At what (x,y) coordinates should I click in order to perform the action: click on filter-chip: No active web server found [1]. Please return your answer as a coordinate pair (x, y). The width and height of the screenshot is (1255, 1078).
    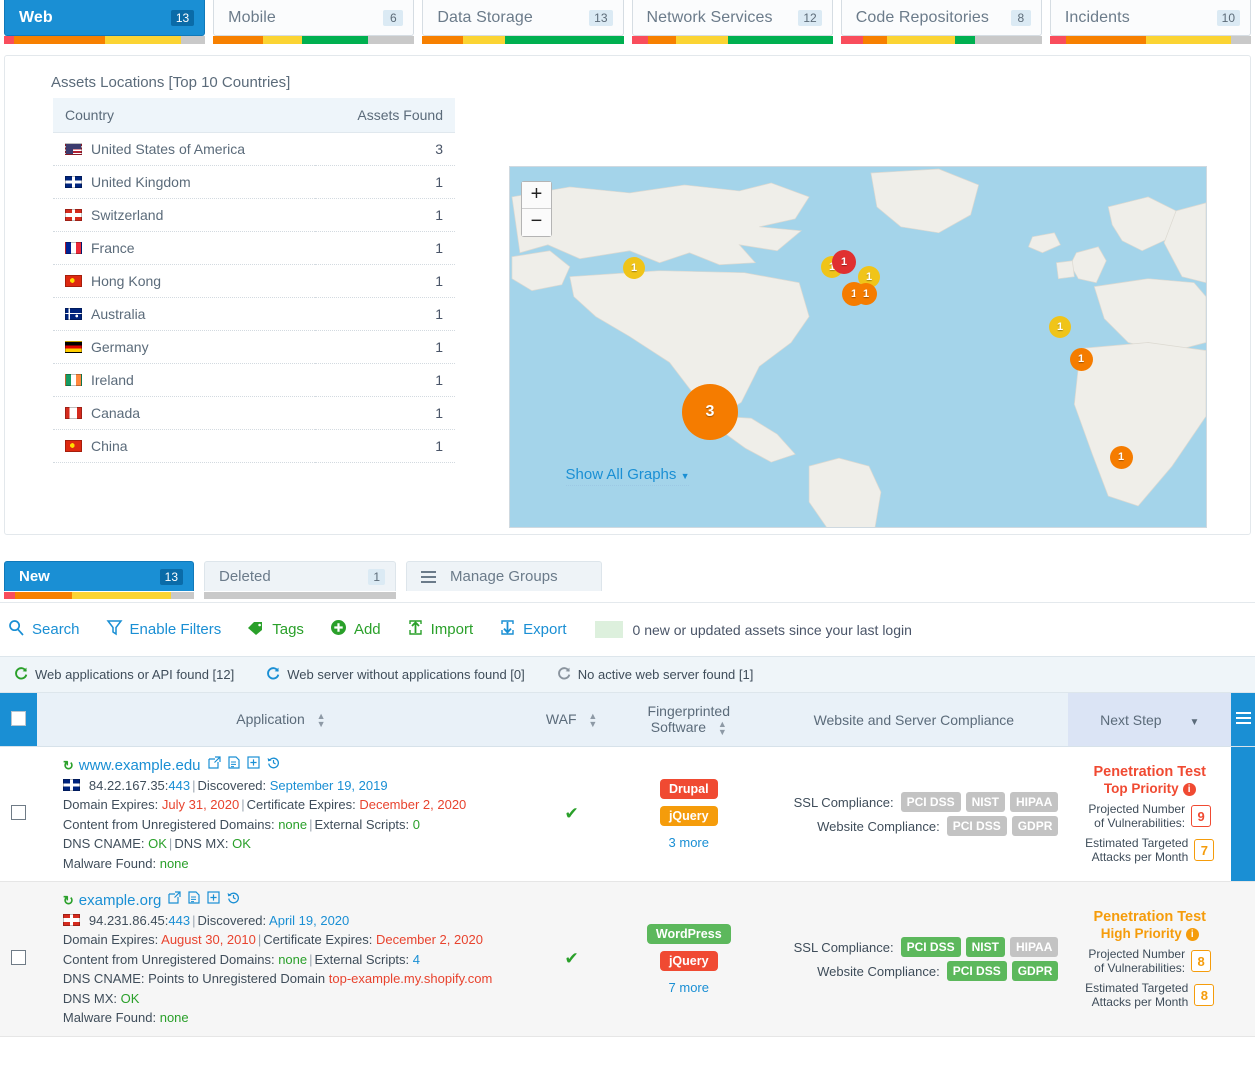
    Looking at the image, I should click on (655, 674).